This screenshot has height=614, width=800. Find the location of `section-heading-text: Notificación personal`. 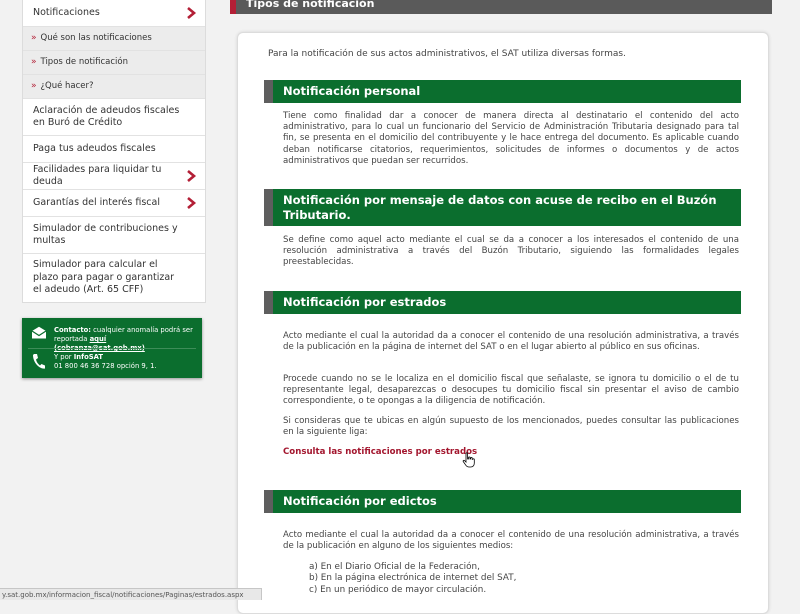

section-heading-text: Notificación personal is located at coordinates (352, 91).